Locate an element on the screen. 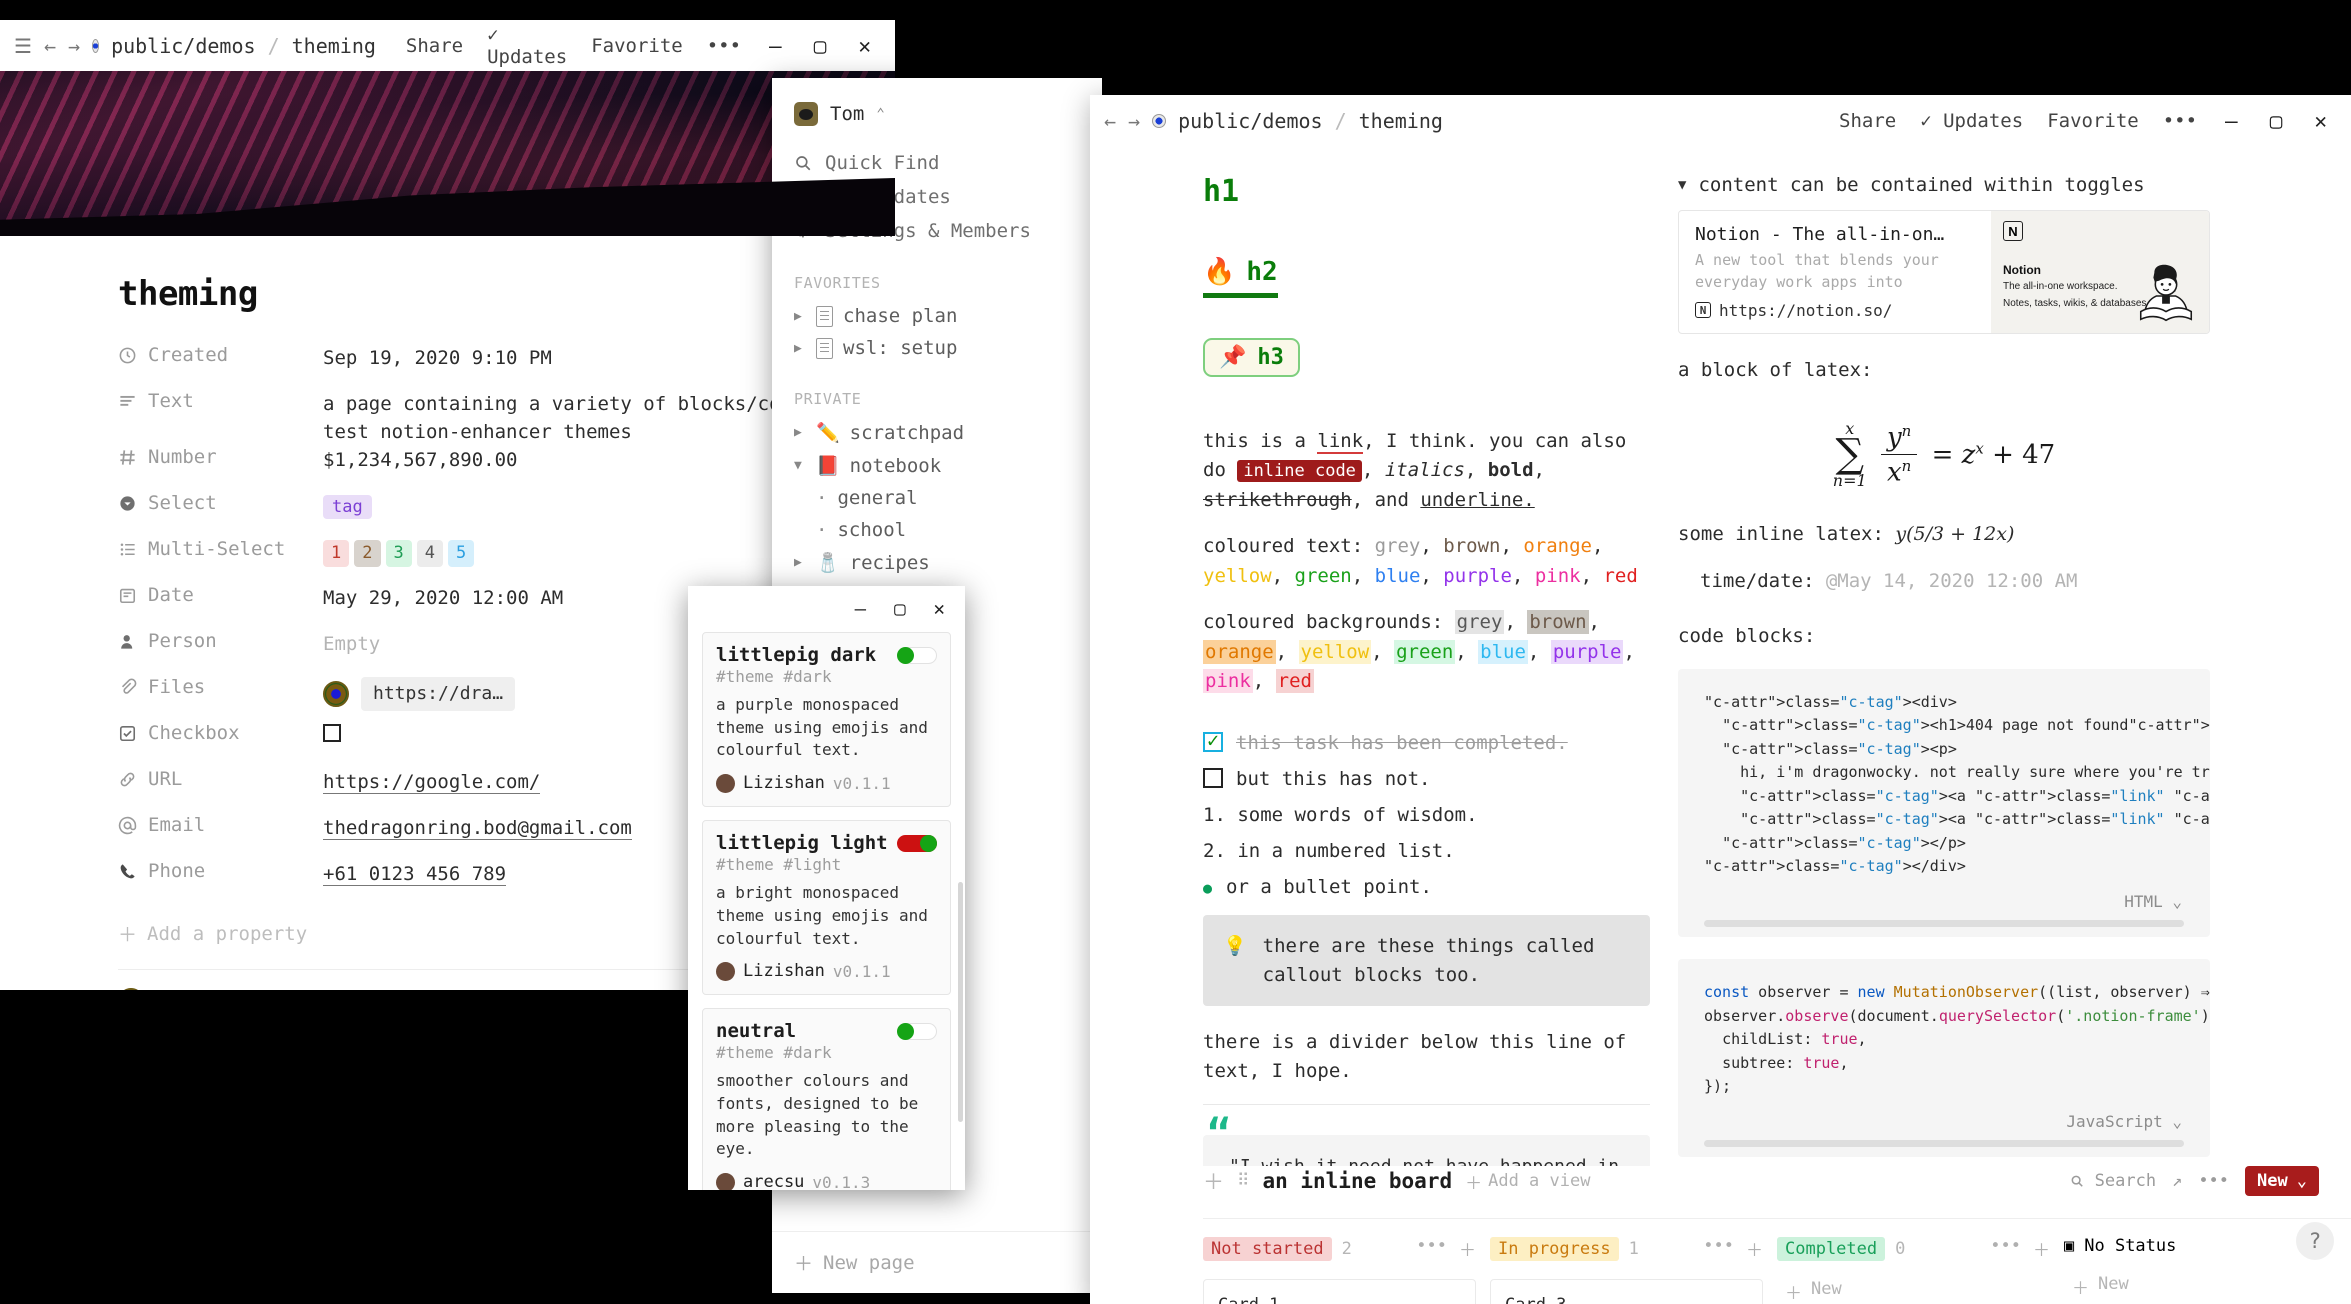 Image resolution: width=2351 pixels, height=1304 pixels. share-button: Share is located at coordinates (1867, 121).